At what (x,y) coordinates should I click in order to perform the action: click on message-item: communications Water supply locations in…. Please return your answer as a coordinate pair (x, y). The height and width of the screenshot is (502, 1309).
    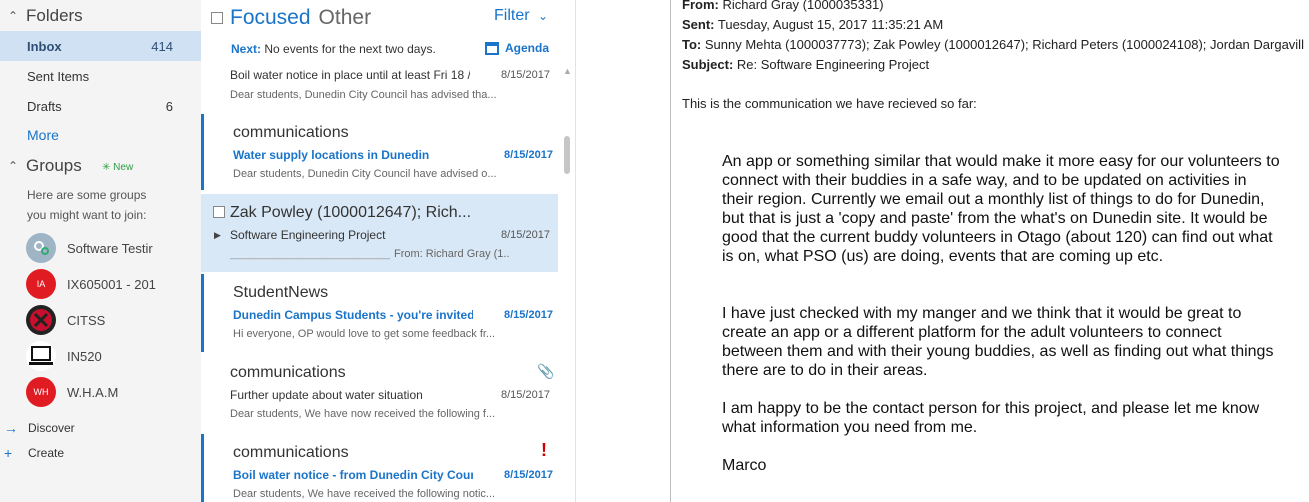
    Looking at the image, I should click on (379, 152).